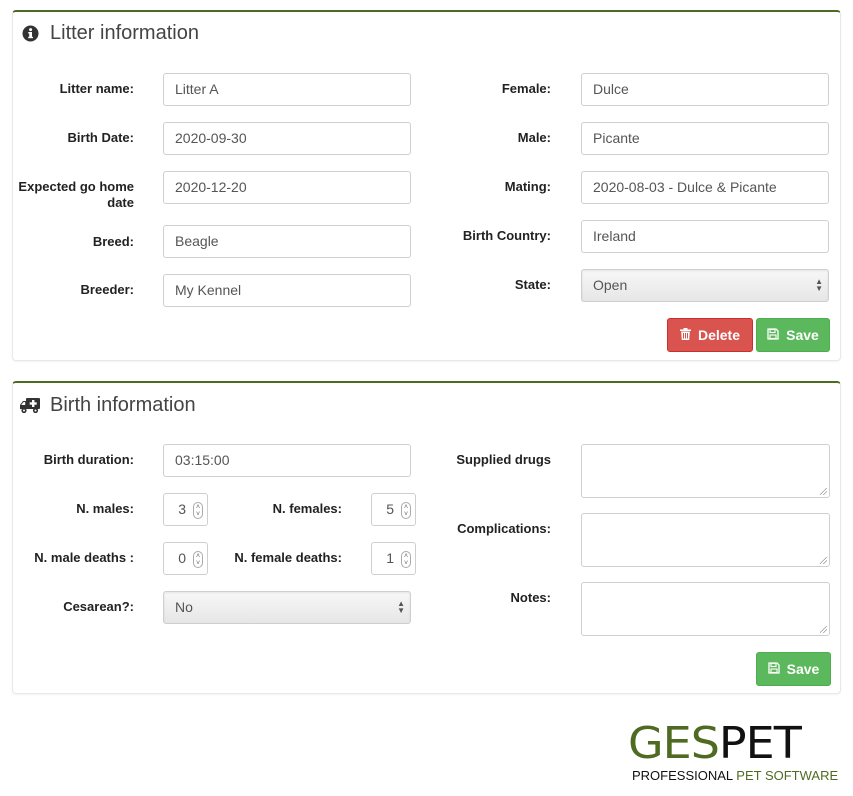 This screenshot has width=853, height=796. I want to click on delete-button-label: Delete, so click(719, 335).